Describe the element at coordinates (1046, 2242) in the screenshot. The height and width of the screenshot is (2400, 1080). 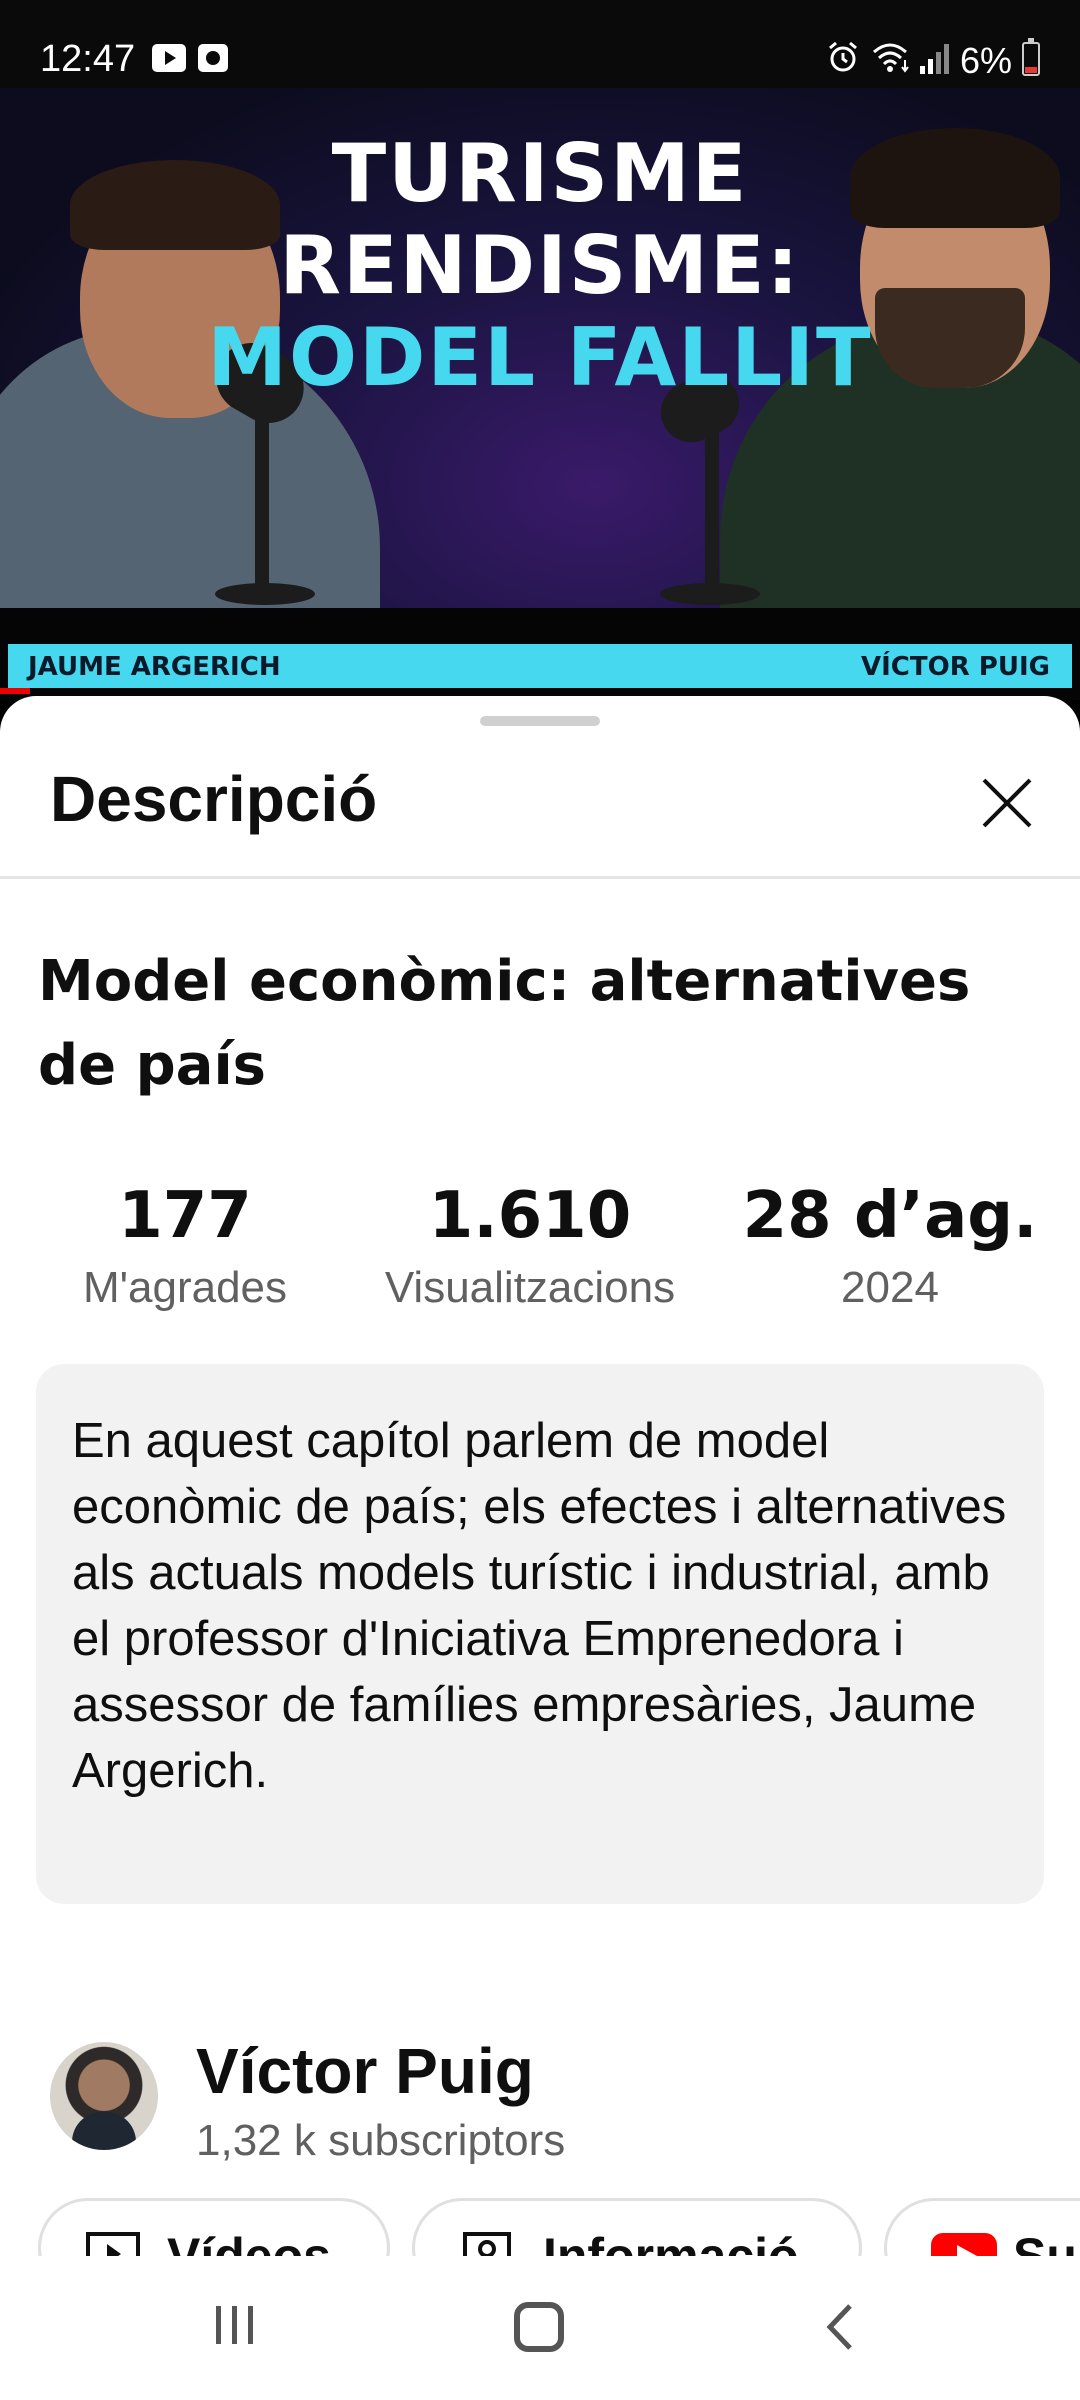
I see `subscribe-chip-label: Subscriu-te` at that location.